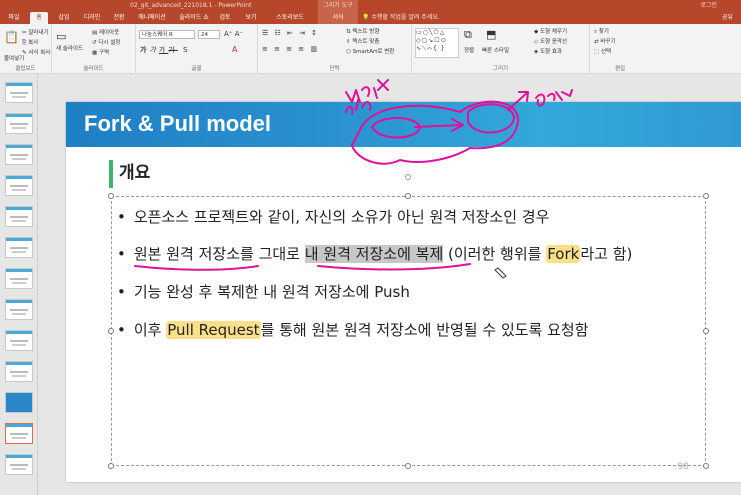 This screenshot has height=495, width=741. I want to click on ink-handwriting-left, so click(367, 97).